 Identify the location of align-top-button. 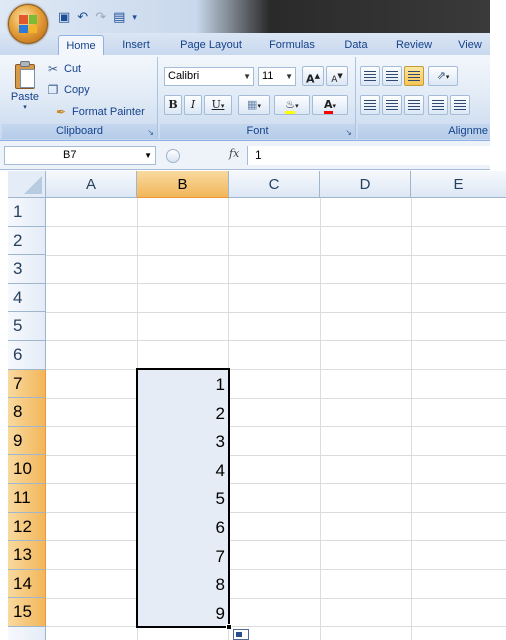
(370, 76).